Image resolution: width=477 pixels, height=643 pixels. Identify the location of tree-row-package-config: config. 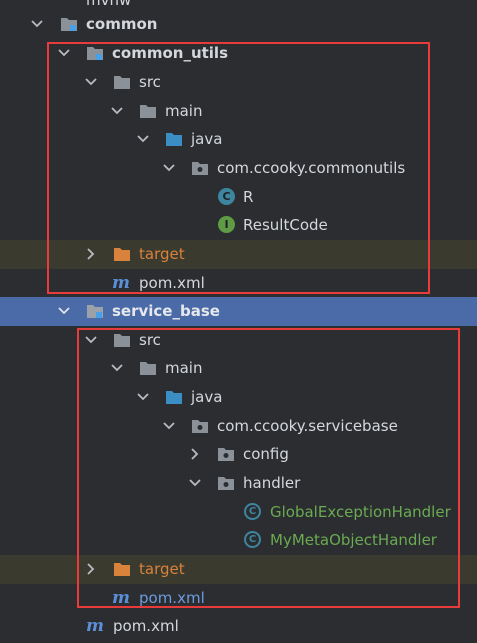
(238, 454).